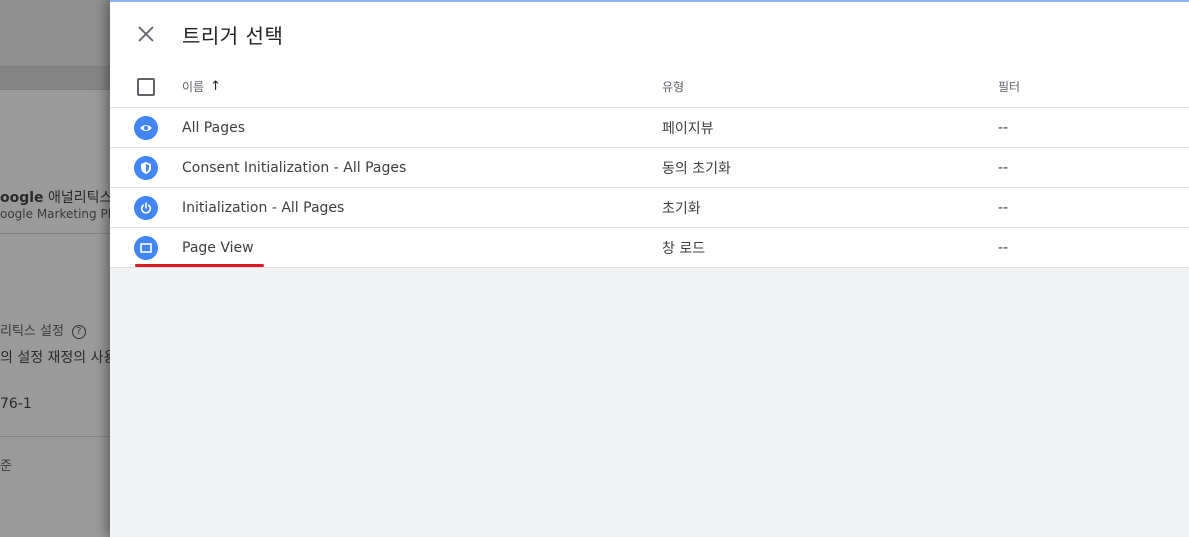  Describe the element at coordinates (56, 198) in the screenshot. I see `background-product-name: oogle 애널리틱스` at that location.